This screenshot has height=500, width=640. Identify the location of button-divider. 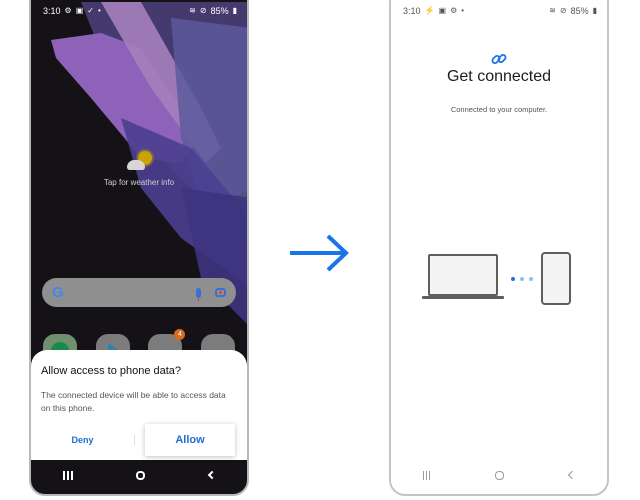
(134, 440).